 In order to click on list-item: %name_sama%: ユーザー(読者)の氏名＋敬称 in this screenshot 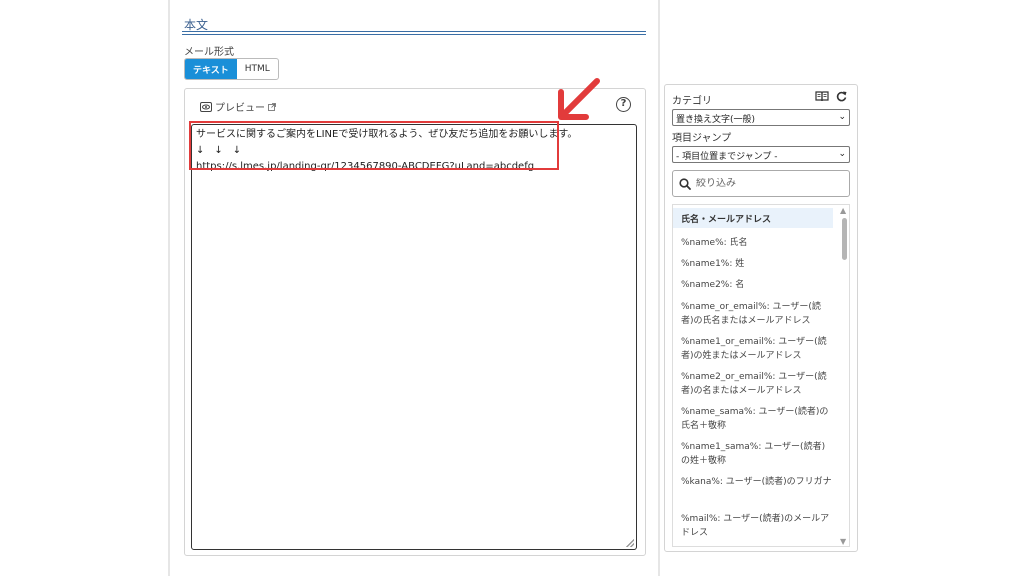, I will do `click(757, 419)`.